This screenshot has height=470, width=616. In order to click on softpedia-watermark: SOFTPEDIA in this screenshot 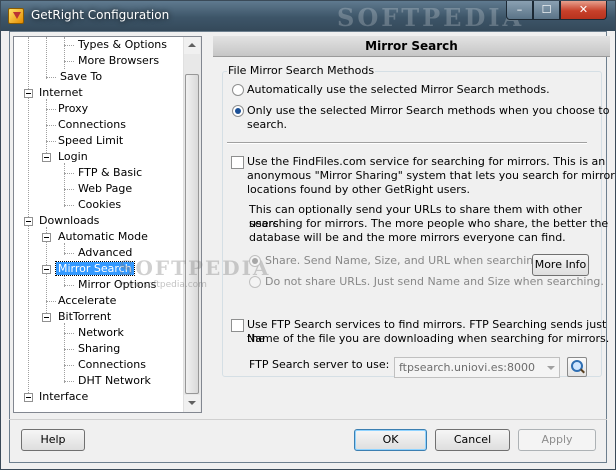, I will do `click(431, 17)`.